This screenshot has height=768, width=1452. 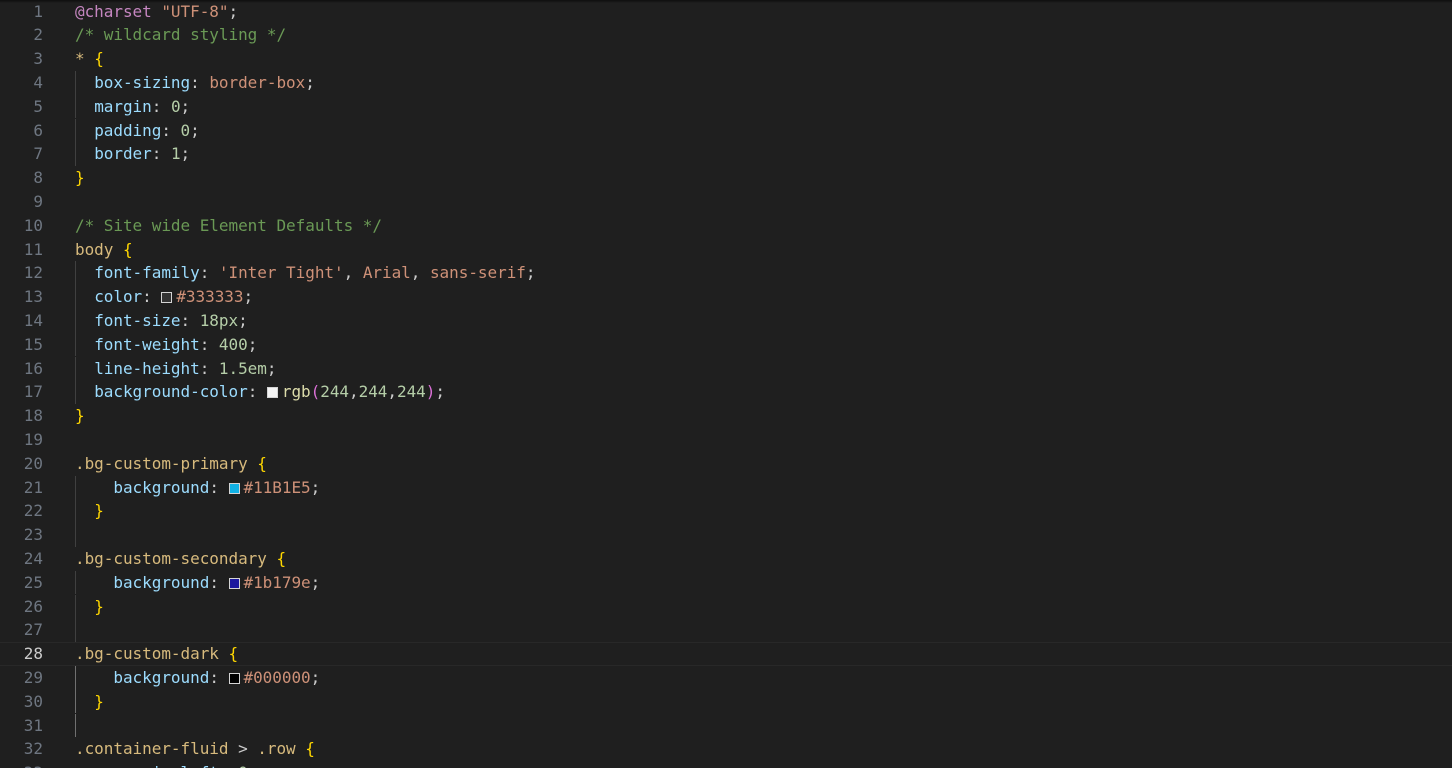 What do you see at coordinates (726, 344) in the screenshot?
I see `code-line: 15 font-weight: 400;` at bounding box center [726, 344].